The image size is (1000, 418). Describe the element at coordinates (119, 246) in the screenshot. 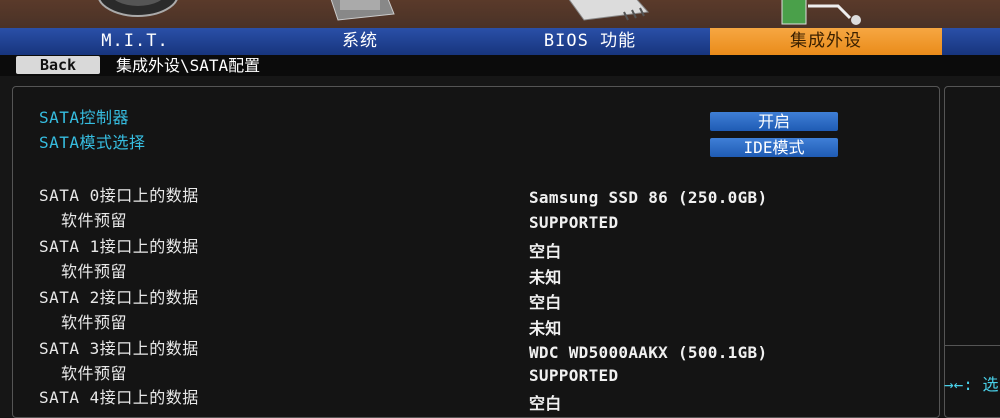

I see `port-label: SATA 1接口上的数据` at that location.